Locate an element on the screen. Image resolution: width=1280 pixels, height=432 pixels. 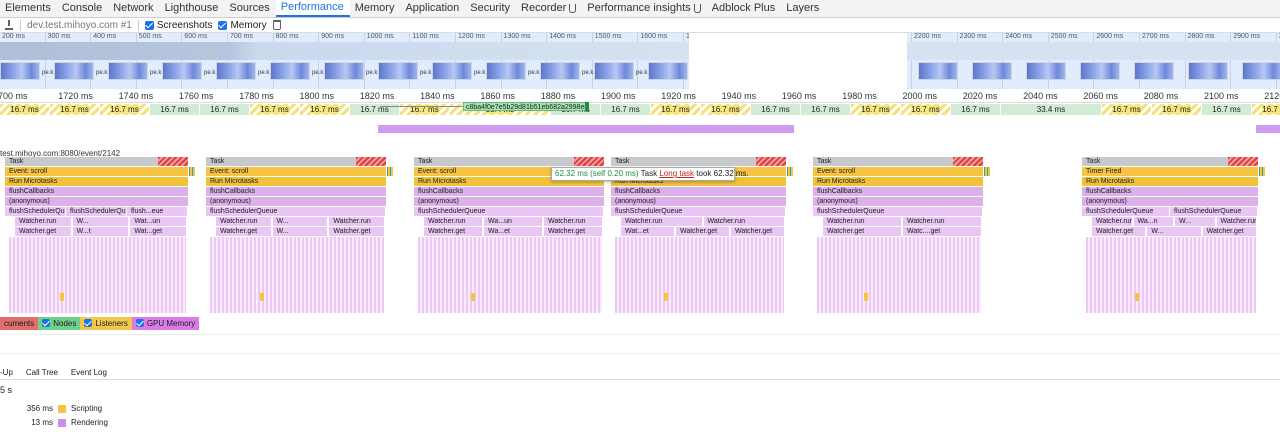
screenshots-toggle: Screenshots is located at coordinates (178, 25).